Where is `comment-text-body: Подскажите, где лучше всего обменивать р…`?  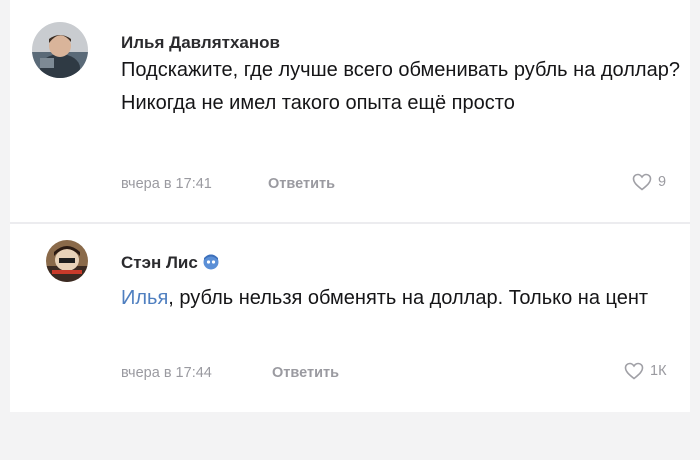
comment-text-body: Подскажите, где лучше всего обменивать р… is located at coordinates (400, 86).